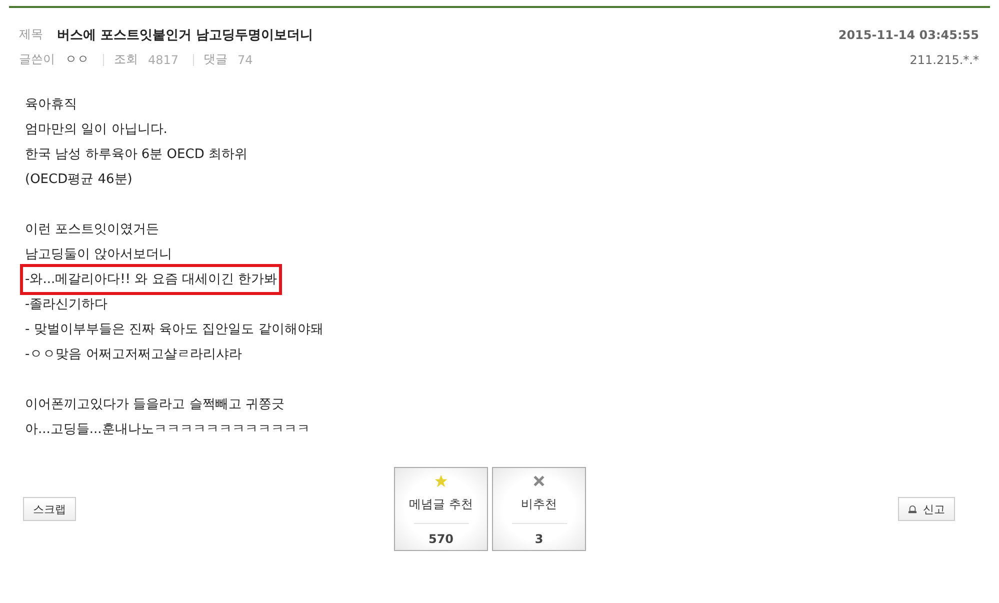 The width and height of the screenshot is (999, 603). Describe the element at coordinates (151, 279) in the screenshot. I see `highlighted-line: -와...메갈리아다!! 와 요즘 대세이긴 한가봐` at that location.